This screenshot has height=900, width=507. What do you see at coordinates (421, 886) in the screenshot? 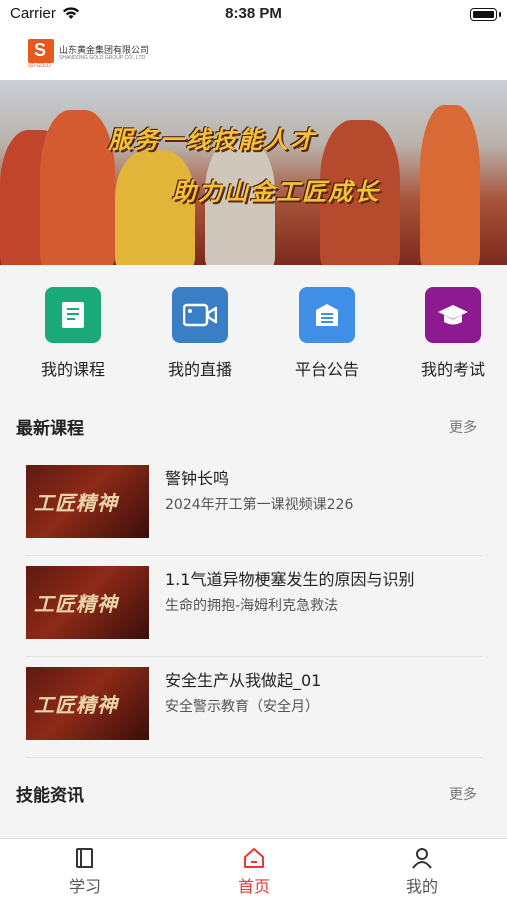
I see `tab-label: 我的` at bounding box center [421, 886].